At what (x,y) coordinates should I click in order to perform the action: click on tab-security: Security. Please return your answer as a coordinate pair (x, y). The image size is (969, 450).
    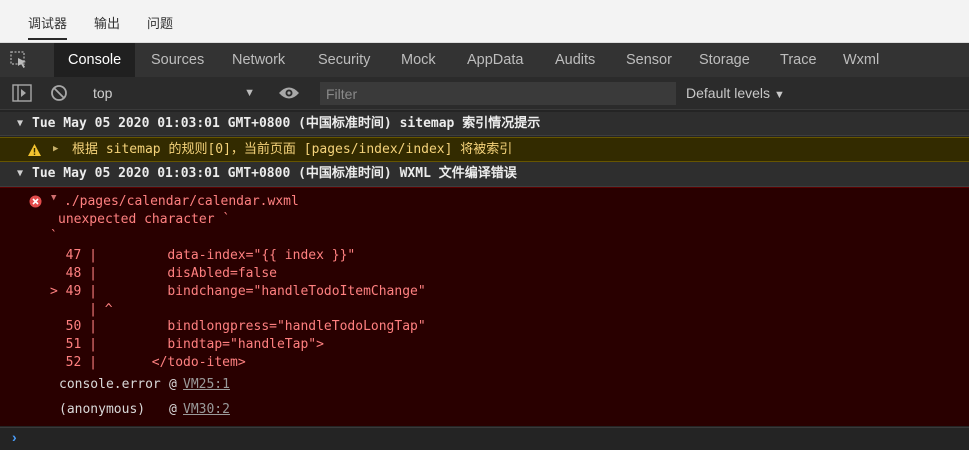
    Looking at the image, I should click on (344, 60).